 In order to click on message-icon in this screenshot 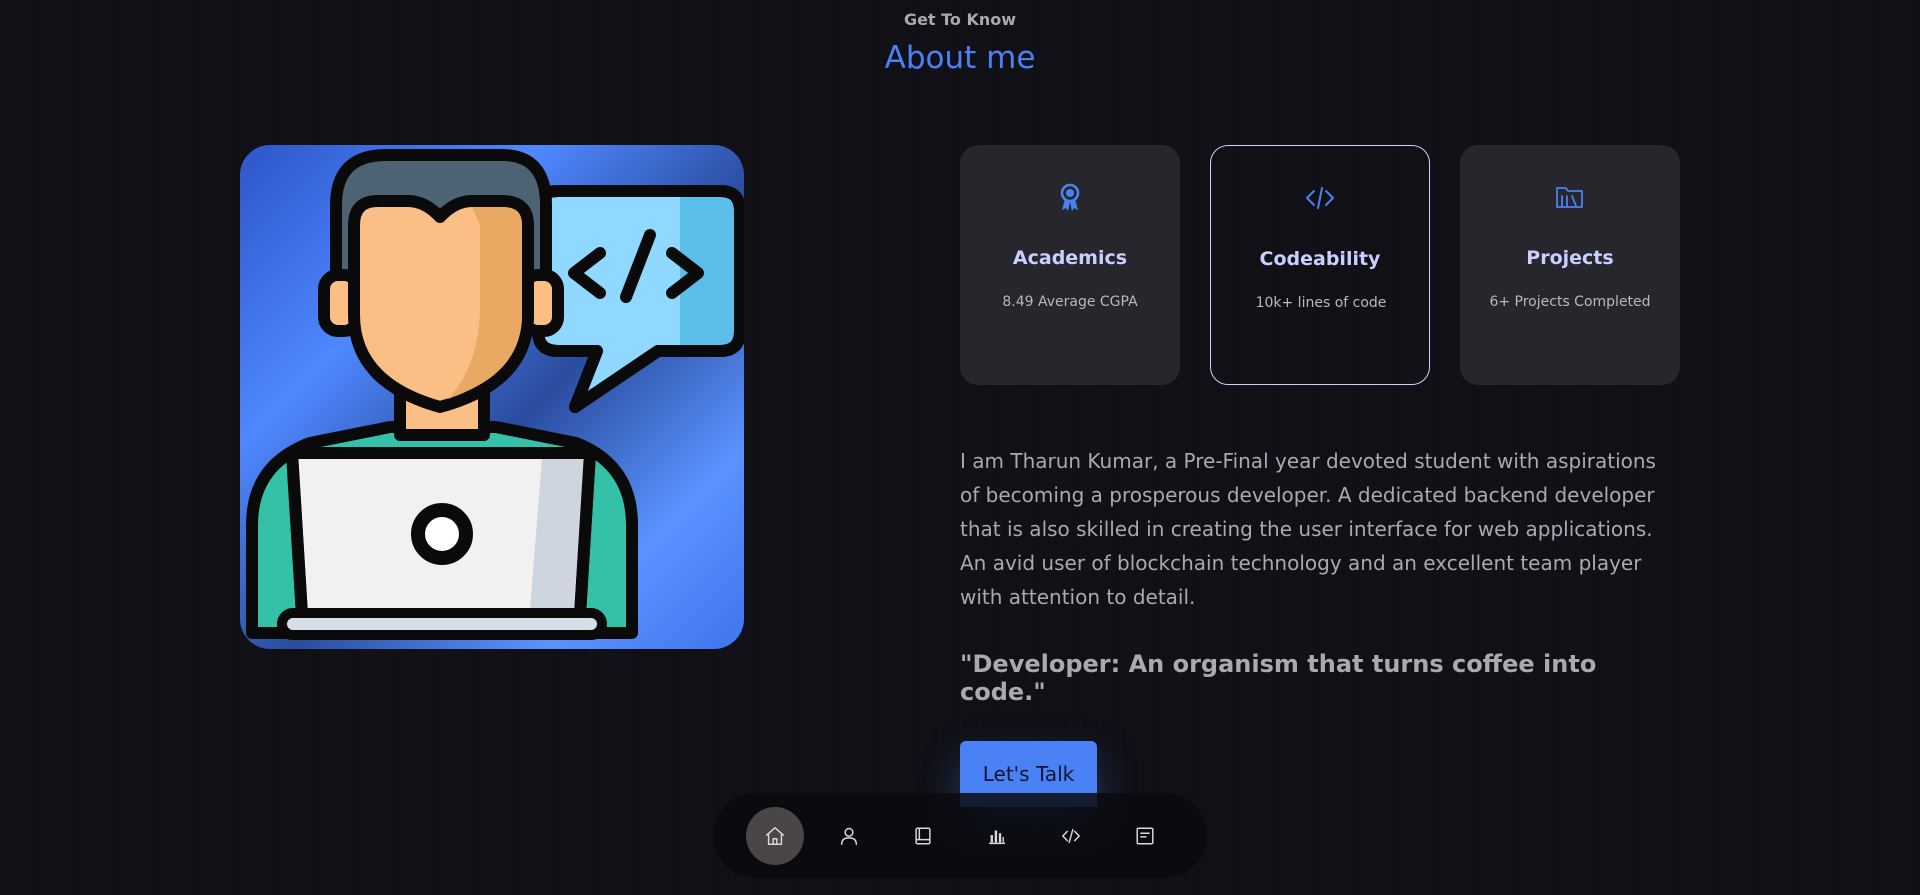, I will do `click(1145, 836)`.